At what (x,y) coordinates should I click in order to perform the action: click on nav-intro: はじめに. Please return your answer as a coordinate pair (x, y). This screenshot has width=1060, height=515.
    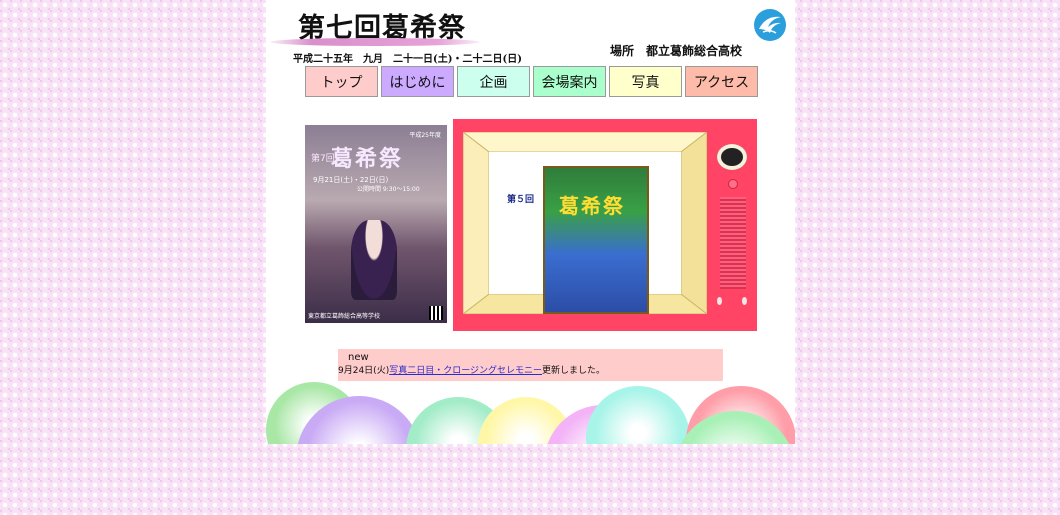
    Looking at the image, I should click on (417, 81).